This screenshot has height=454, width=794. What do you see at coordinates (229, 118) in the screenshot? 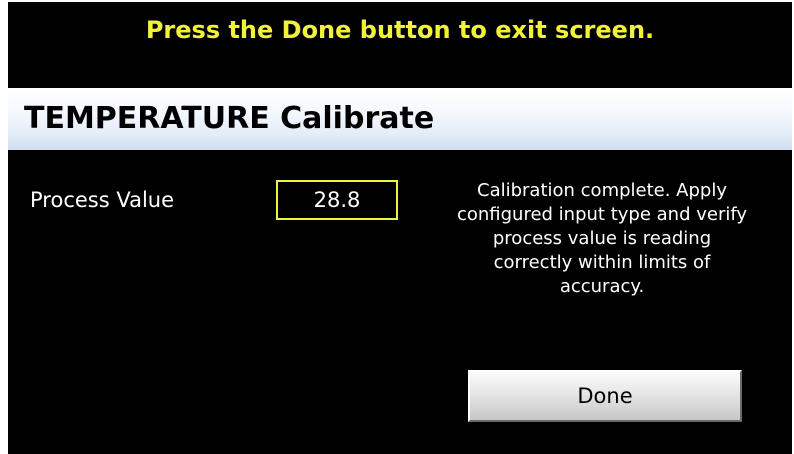
I see `page-title: TEMPERATURE Calibrate` at bounding box center [229, 118].